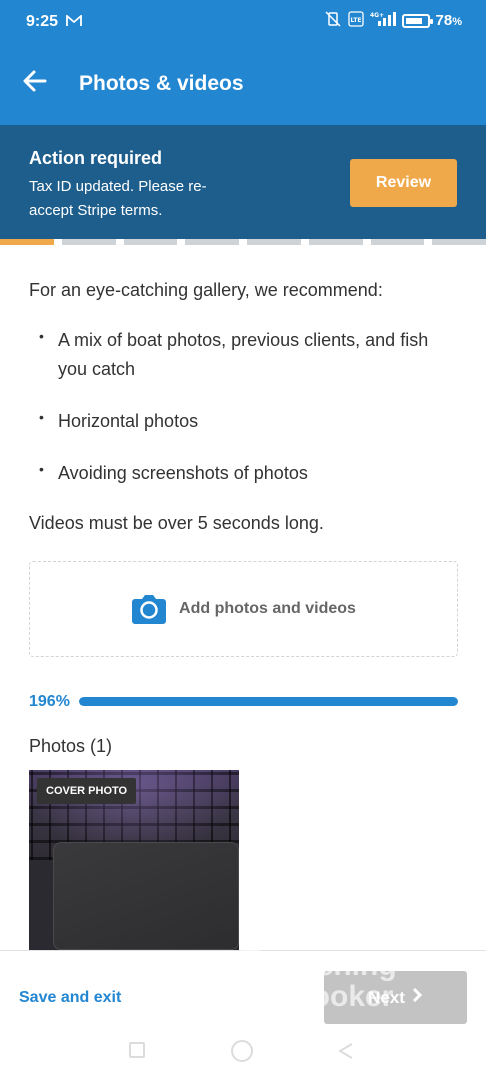 The width and height of the screenshot is (486, 1080). What do you see at coordinates (267, 608) in the screenshot?
I see `upload-label: Add photos and videos` at bounding box center [267, 608].